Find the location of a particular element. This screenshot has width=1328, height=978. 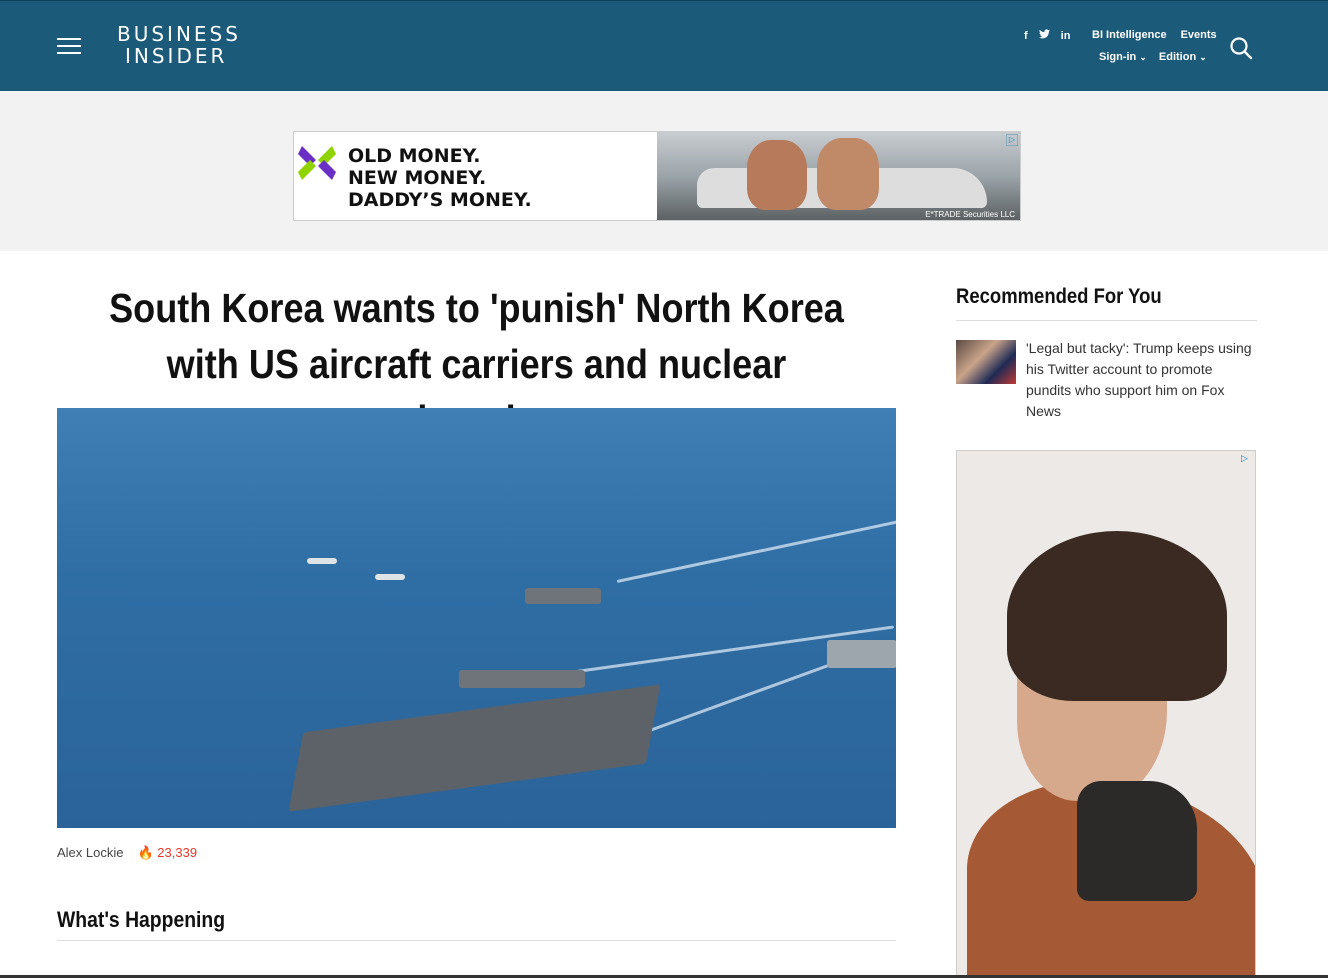

ad-headline: OLD MONEY. NEW MONEY. DADDY’S MONEY. is located at coordinates (440, 178).